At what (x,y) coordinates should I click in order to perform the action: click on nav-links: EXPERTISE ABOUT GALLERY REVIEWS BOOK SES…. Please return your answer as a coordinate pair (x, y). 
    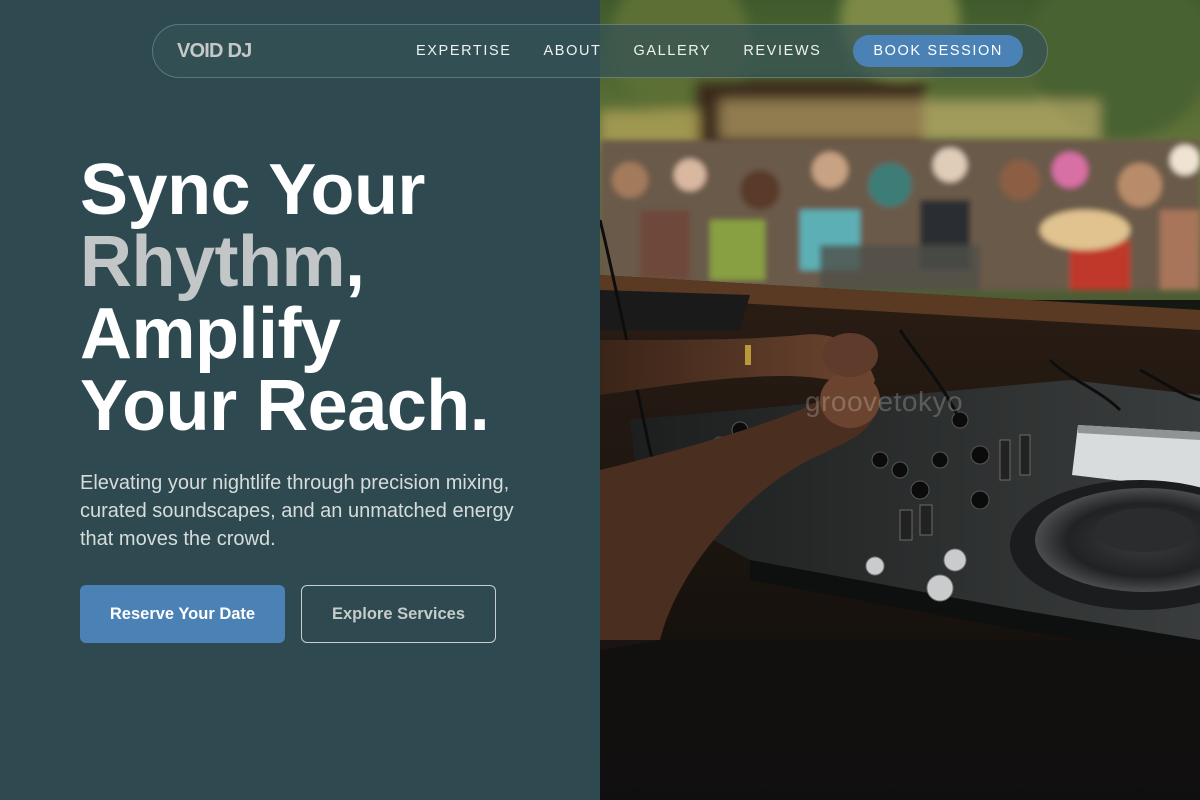
    Looking at the image, I should click on (719, 51).